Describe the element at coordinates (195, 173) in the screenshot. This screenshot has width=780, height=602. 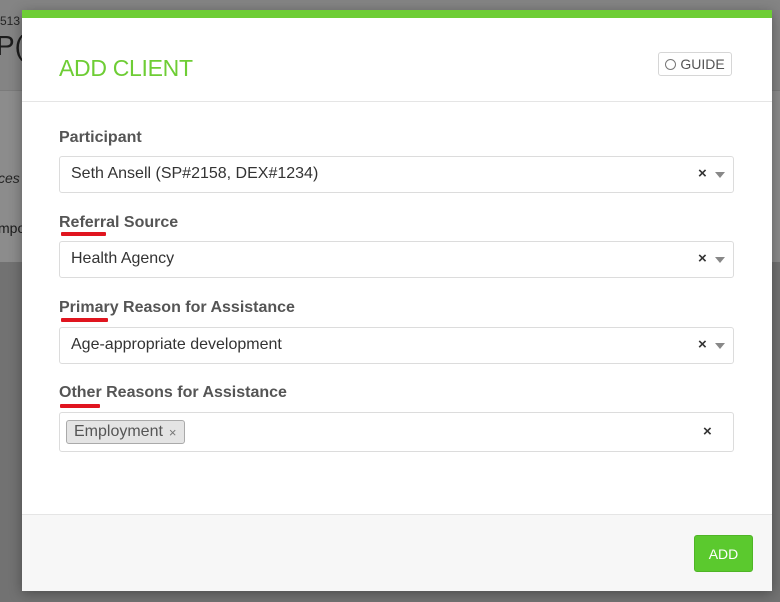
I see `participant-value: Seth Ansell (SP#2158, DEX#1234)` at that location.